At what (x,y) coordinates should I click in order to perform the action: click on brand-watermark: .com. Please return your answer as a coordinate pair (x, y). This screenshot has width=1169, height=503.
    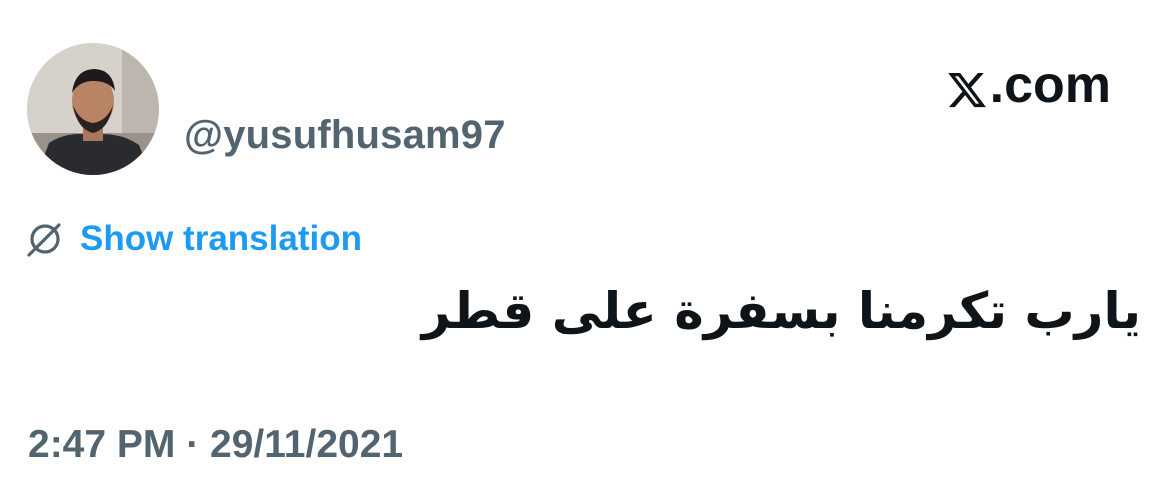
    Looking at the image, I should click on (1028, 85).